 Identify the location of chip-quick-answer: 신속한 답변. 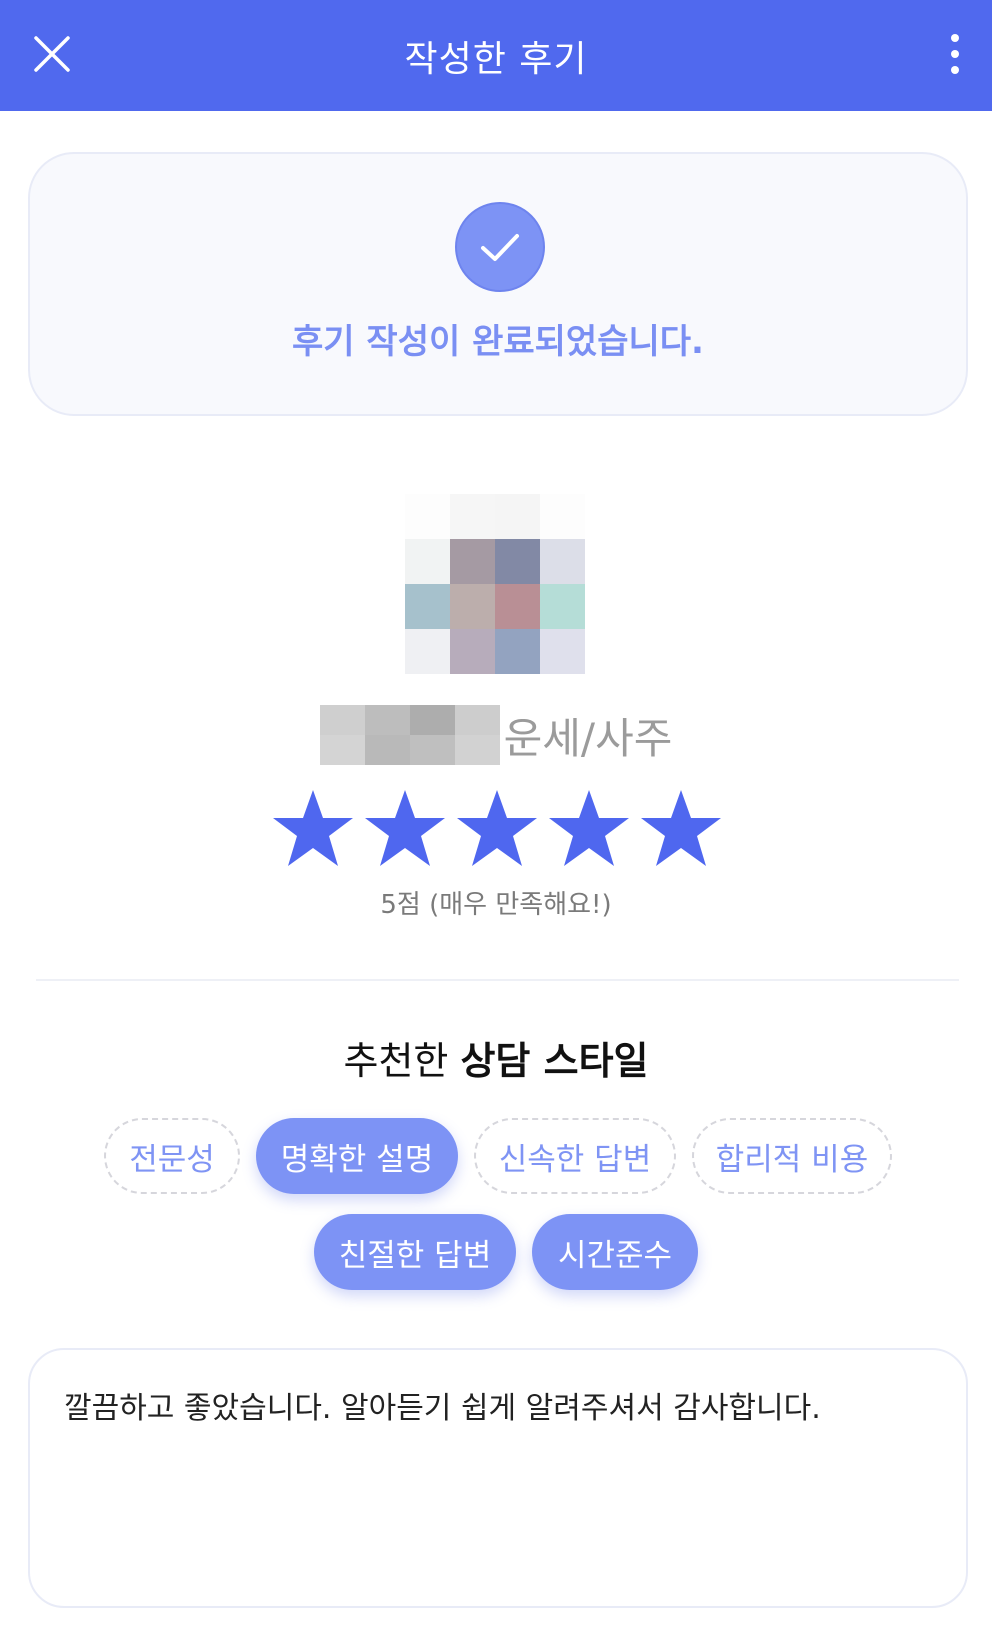
(575, 1156).